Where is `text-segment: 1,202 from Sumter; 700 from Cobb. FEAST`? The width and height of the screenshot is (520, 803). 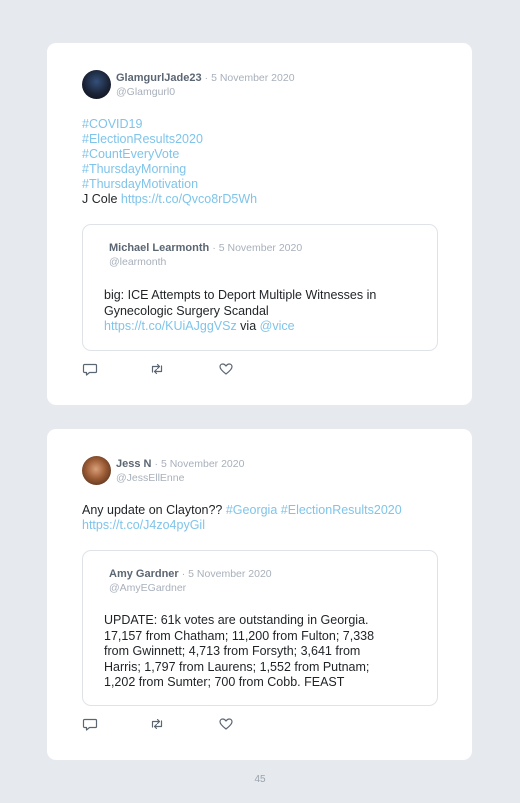 text-segment: 1,202 from Sumter; 700 from Cobb. FEAST is located at coordinates (224, 682).